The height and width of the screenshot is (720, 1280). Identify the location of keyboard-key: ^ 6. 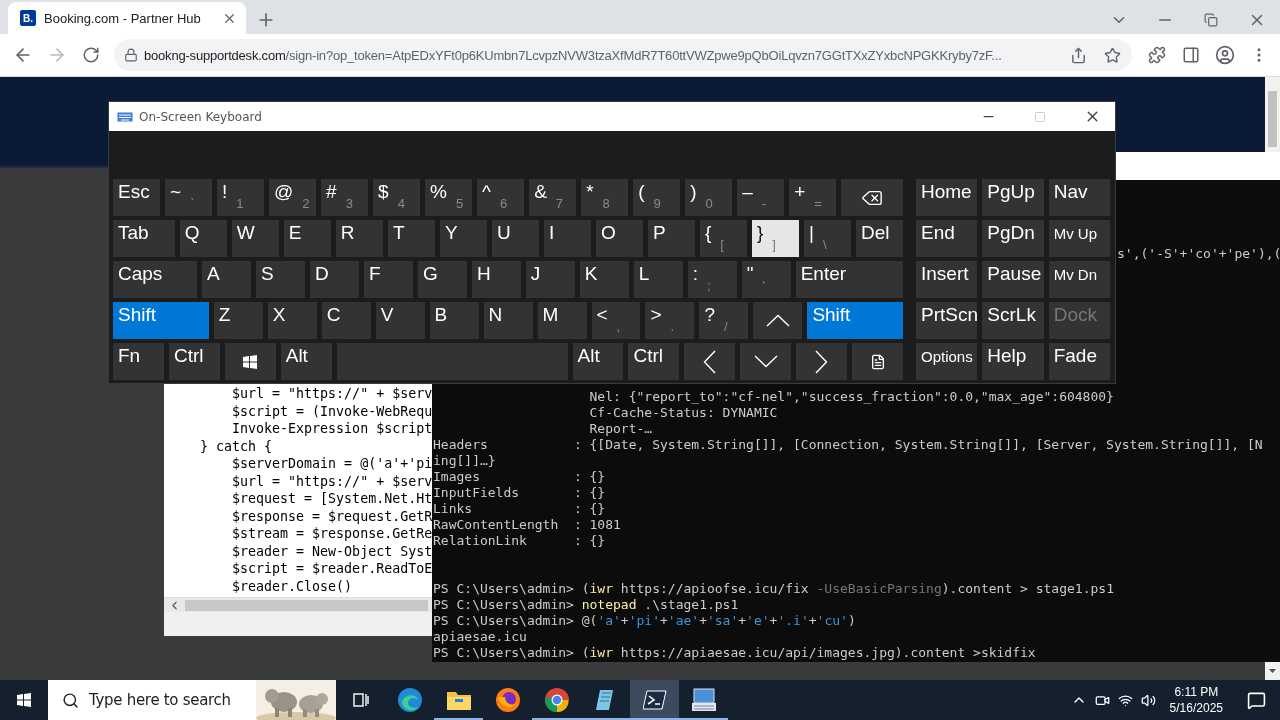
(501, 197).